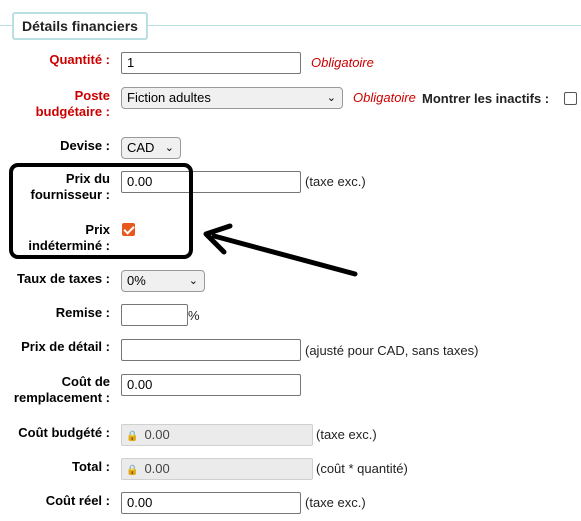 The width and height of the screenshot is (581, 521). I want to click on budget-required-note: Obligatoire, so click(384, 97).